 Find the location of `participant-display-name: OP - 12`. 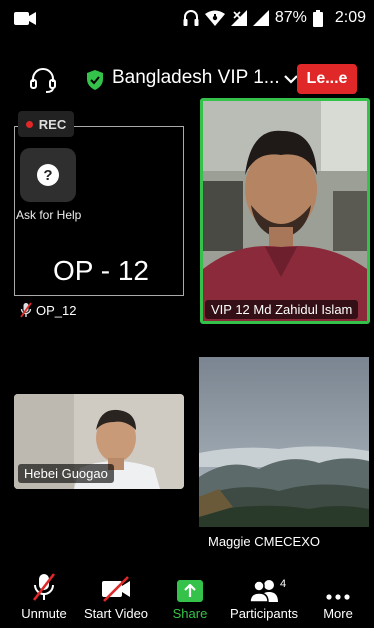

participant-display-name: OP - 12 is located at coordinates (101, 270).